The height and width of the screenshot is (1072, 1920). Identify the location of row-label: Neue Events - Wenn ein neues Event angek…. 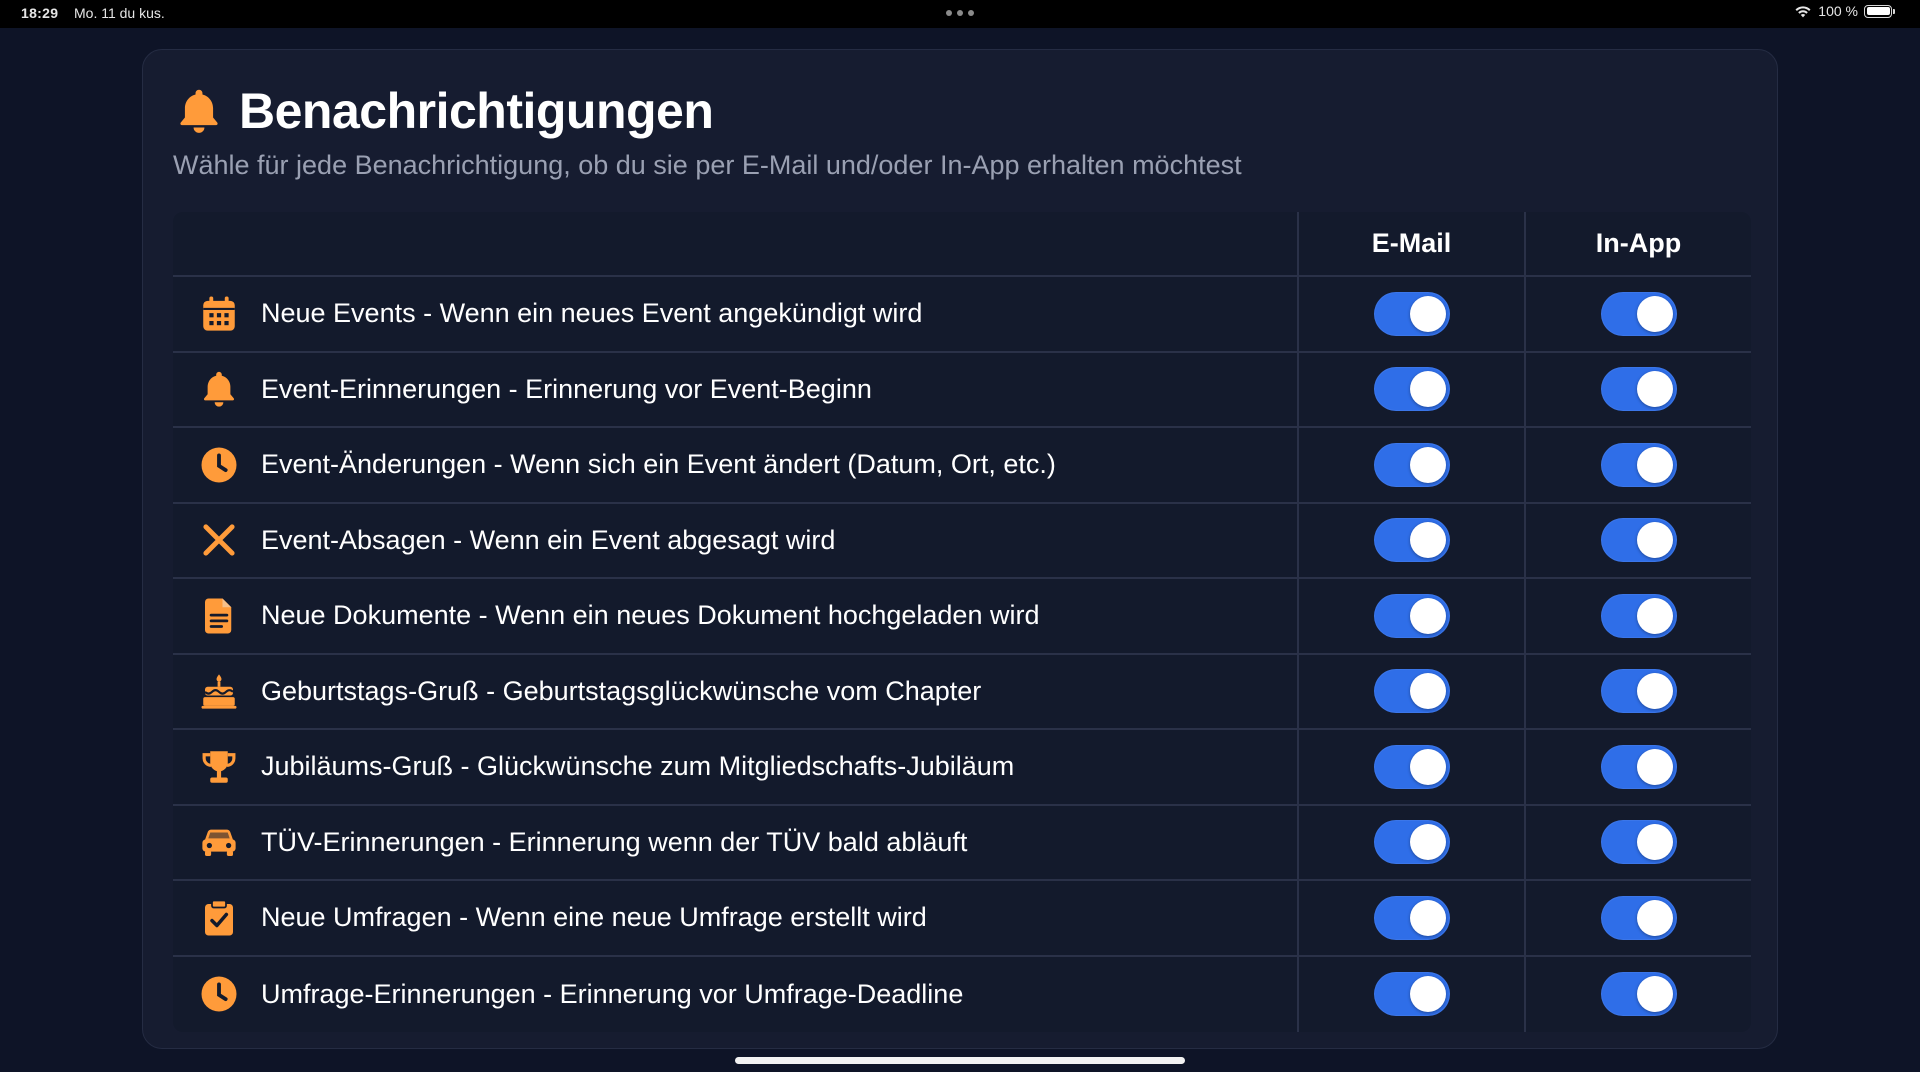
(592, 313).